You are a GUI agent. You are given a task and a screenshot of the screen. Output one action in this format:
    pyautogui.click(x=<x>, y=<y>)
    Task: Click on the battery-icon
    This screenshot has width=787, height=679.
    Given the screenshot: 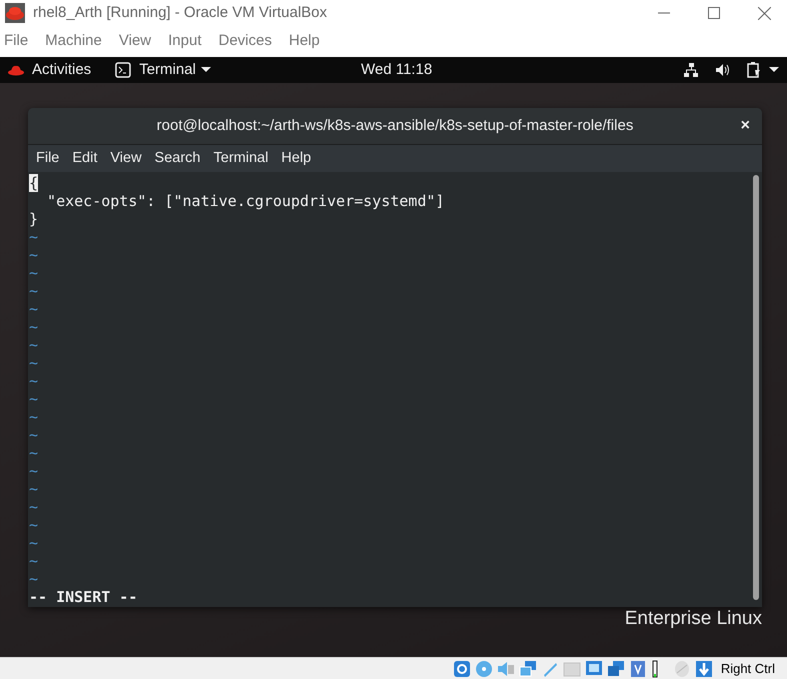 What is the action you would take?
    pyautogui.click(x=754, y=70)
    